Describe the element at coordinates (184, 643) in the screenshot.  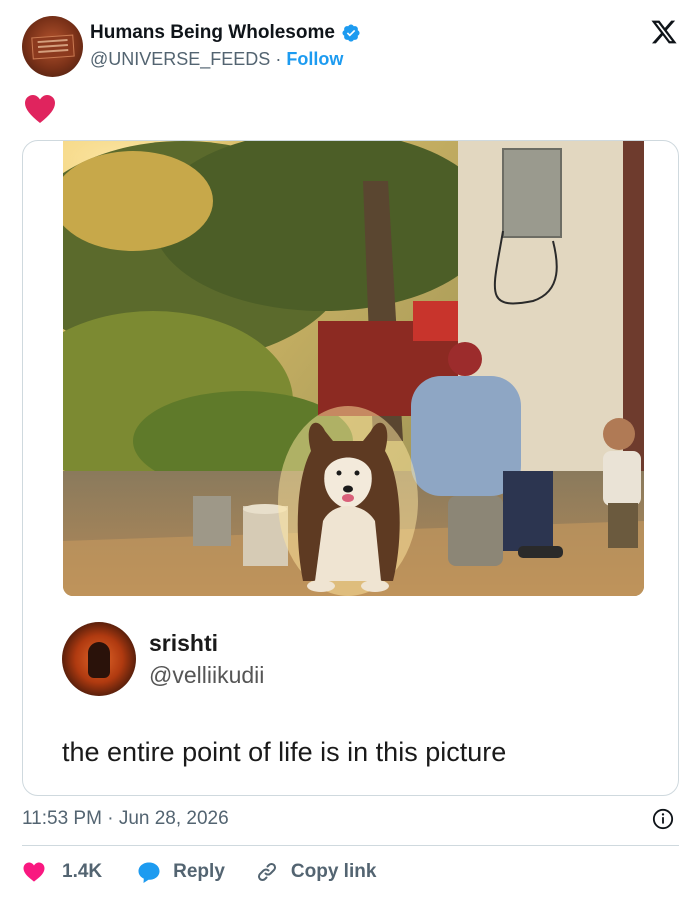
I see `quoted-author-name: srishti` at that location.